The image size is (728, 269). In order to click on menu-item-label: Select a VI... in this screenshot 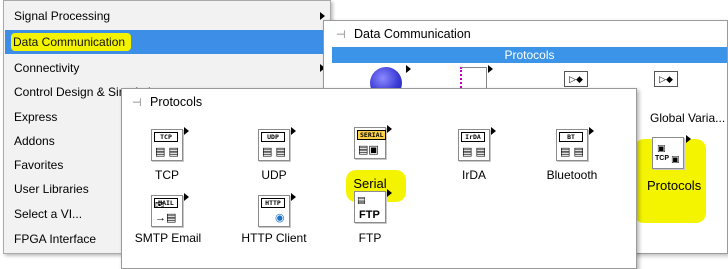, I will do `click(48, 214)`.